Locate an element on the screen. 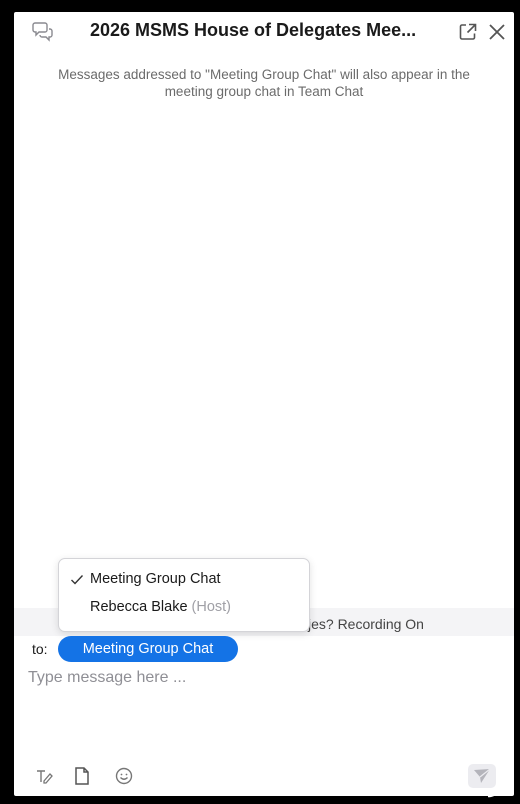 This screenshot has width=520, height=804. recipient-selector-button: Meeting Group Chat is located at coordinates (148, 649).